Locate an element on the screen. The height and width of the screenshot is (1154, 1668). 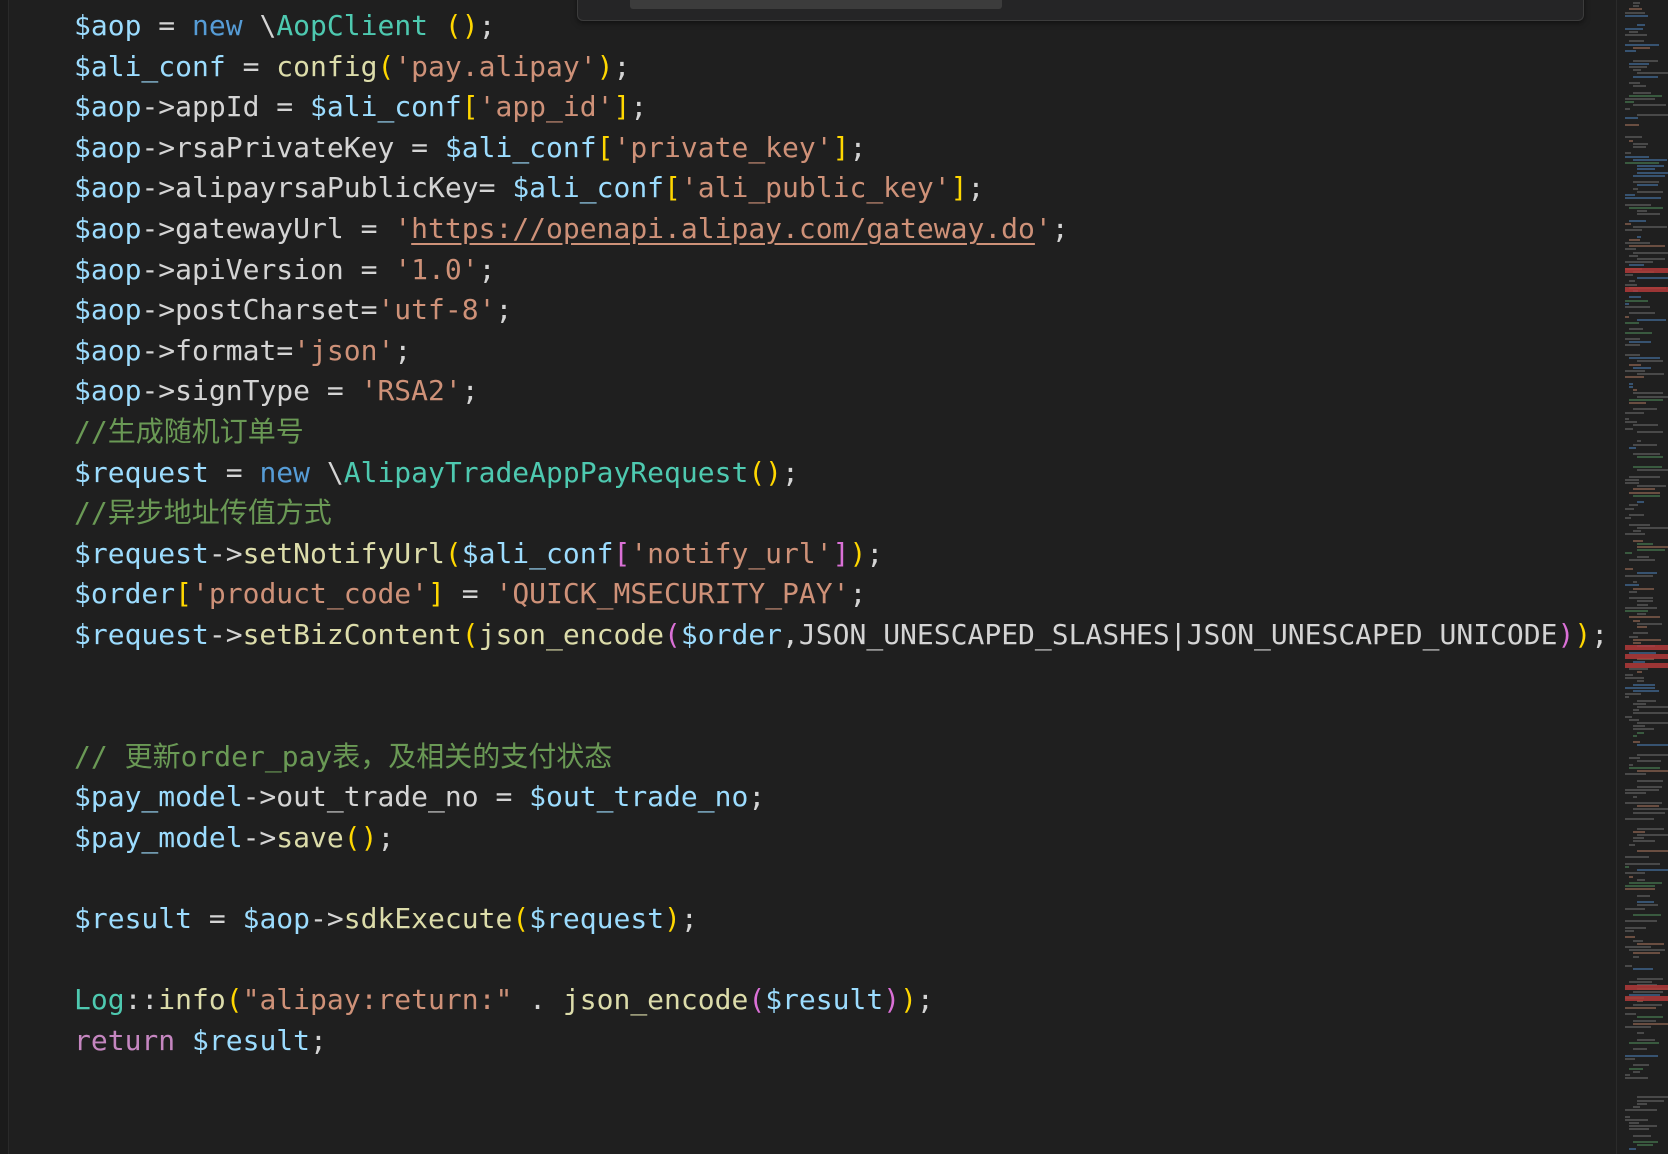
code-token: ' is located at coordinates (403, 228).